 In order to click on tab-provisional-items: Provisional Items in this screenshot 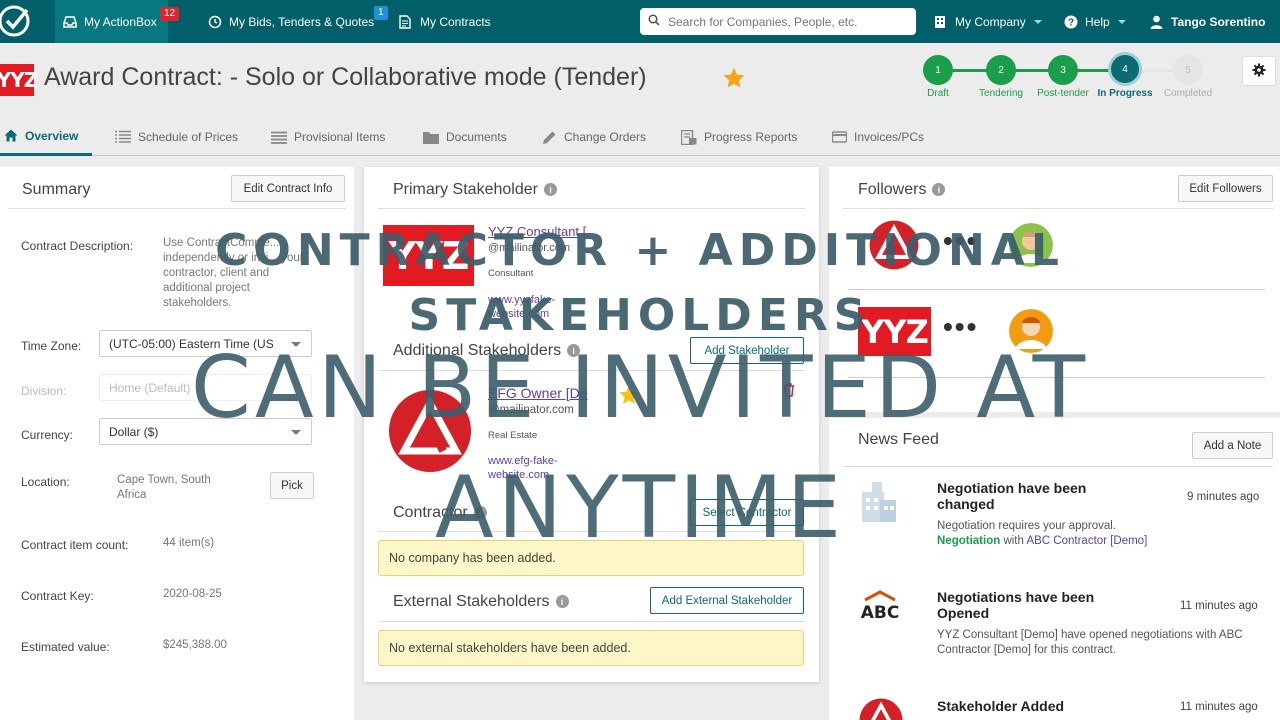, I will do `click(328, 137)`.